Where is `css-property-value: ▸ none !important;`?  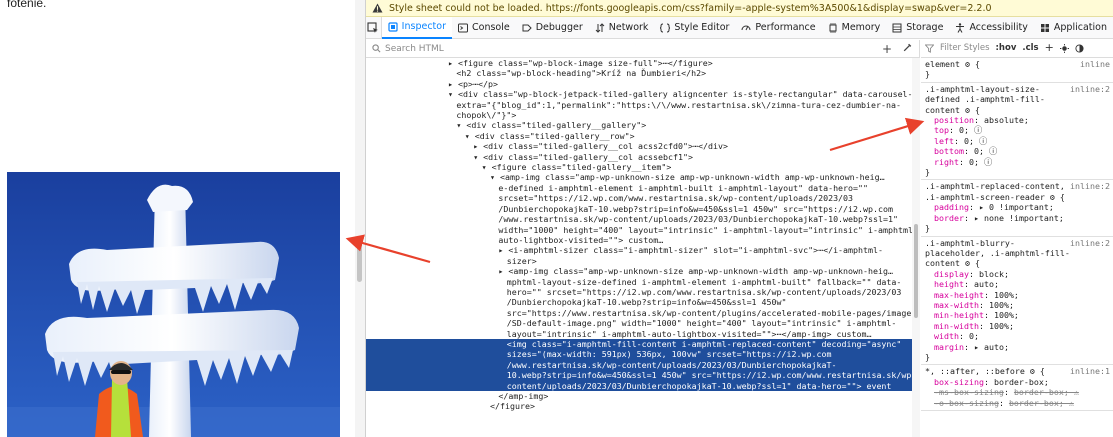
css-property-value: ▸ none !important; is located at coordinates (1019, 218).